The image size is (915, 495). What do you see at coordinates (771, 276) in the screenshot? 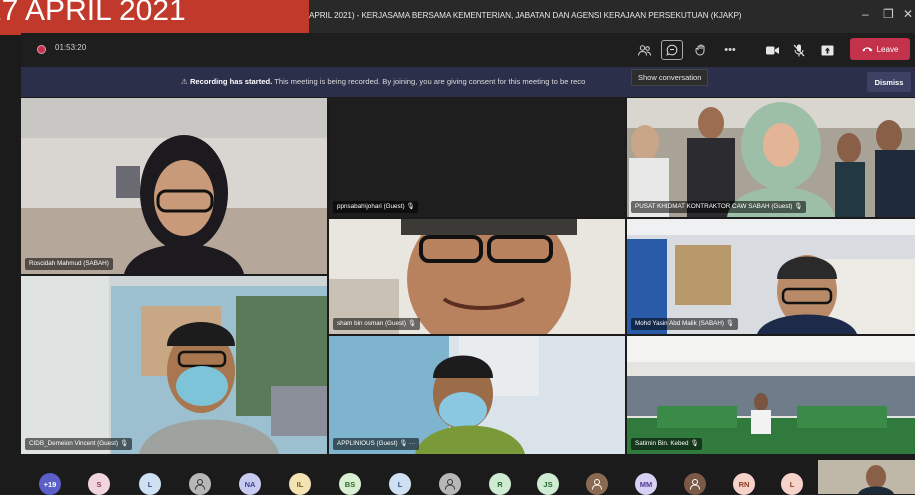
I see `video-tile-mohd-yasin: Mohd Yasin Abd Malik (SABAH) 🎙` at bounding box center [771, 276].